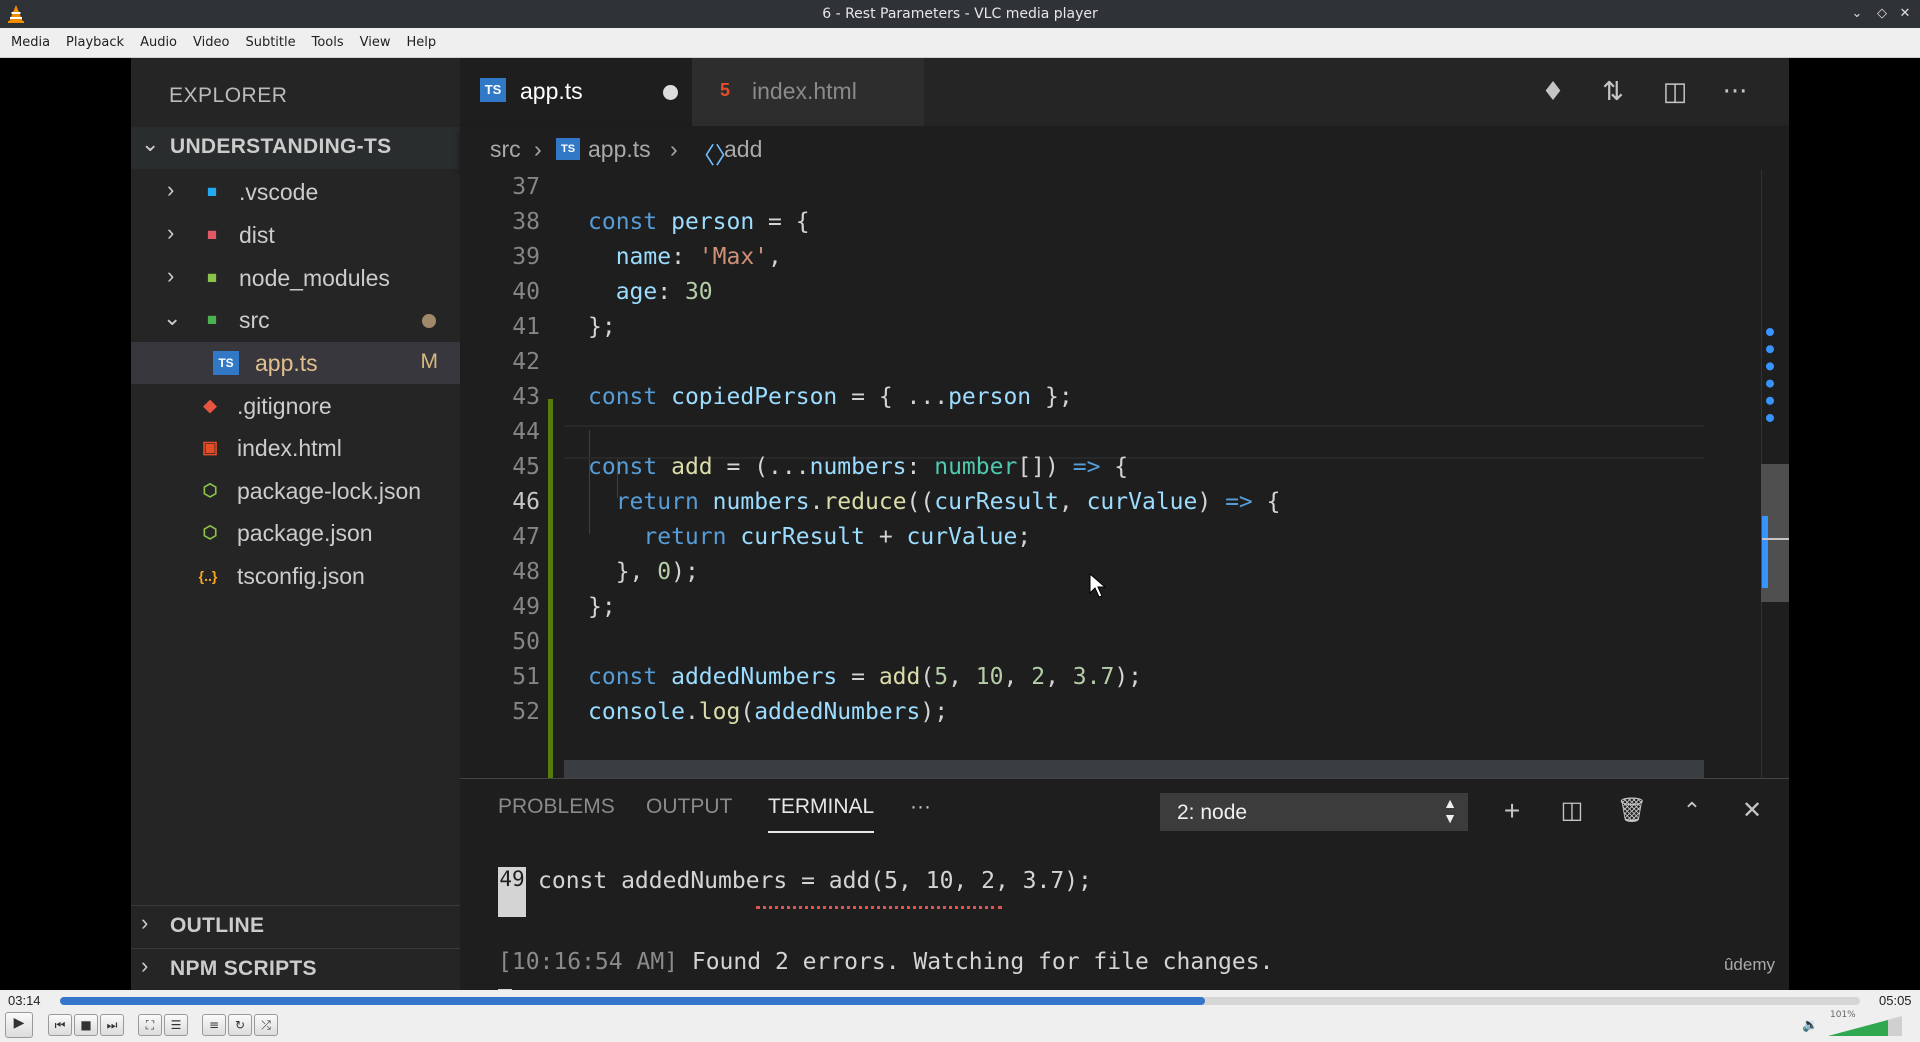  Describe the element at coordinates (643, 572) in the screenshot. I see `code-line: }, 0);` at that location.